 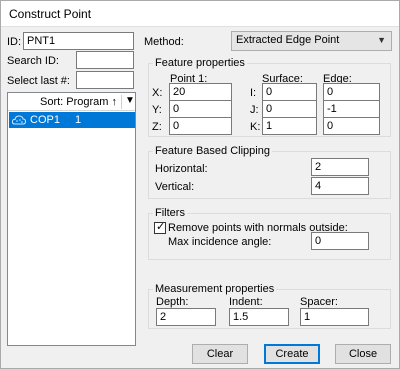 I want to click on dropdown-arrow-icon: ▼, so click(x=130, y=100).